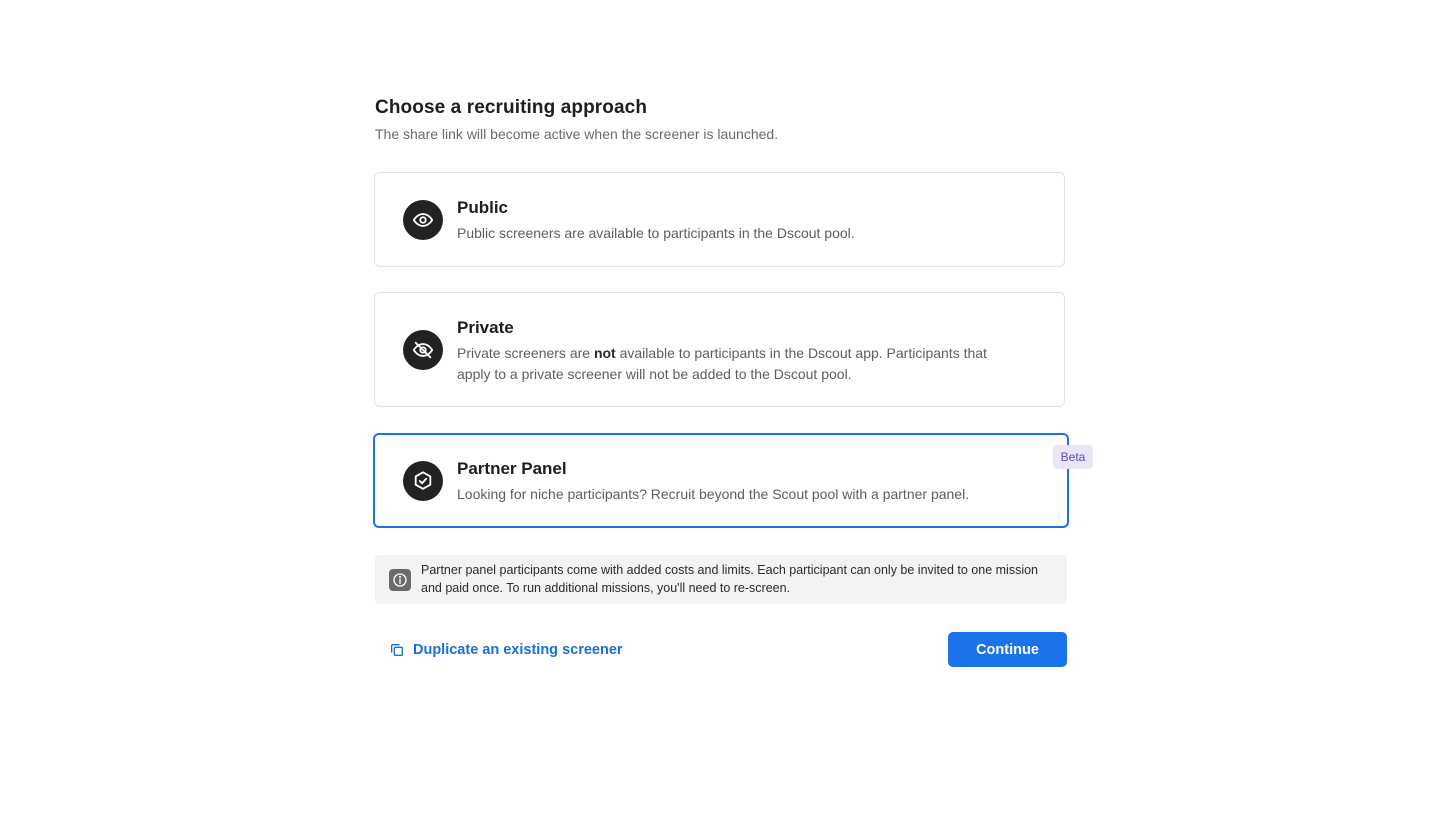  I want to click on eye-icon, so click(423, 220).